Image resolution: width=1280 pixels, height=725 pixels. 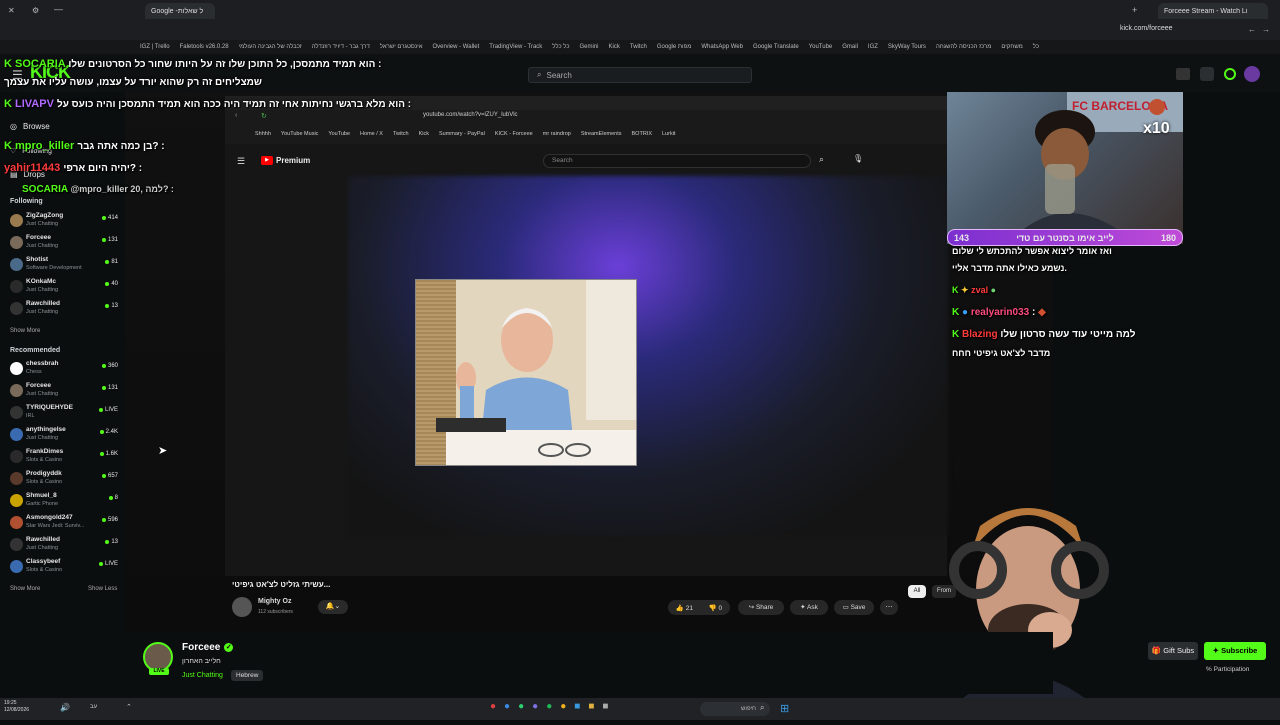 What do you see at coordinates (65, 459) in the screenshot?
I see `sidebar-channel: FrankDimes Slots & Casino 1.6K` at bounding box center [65, 459].